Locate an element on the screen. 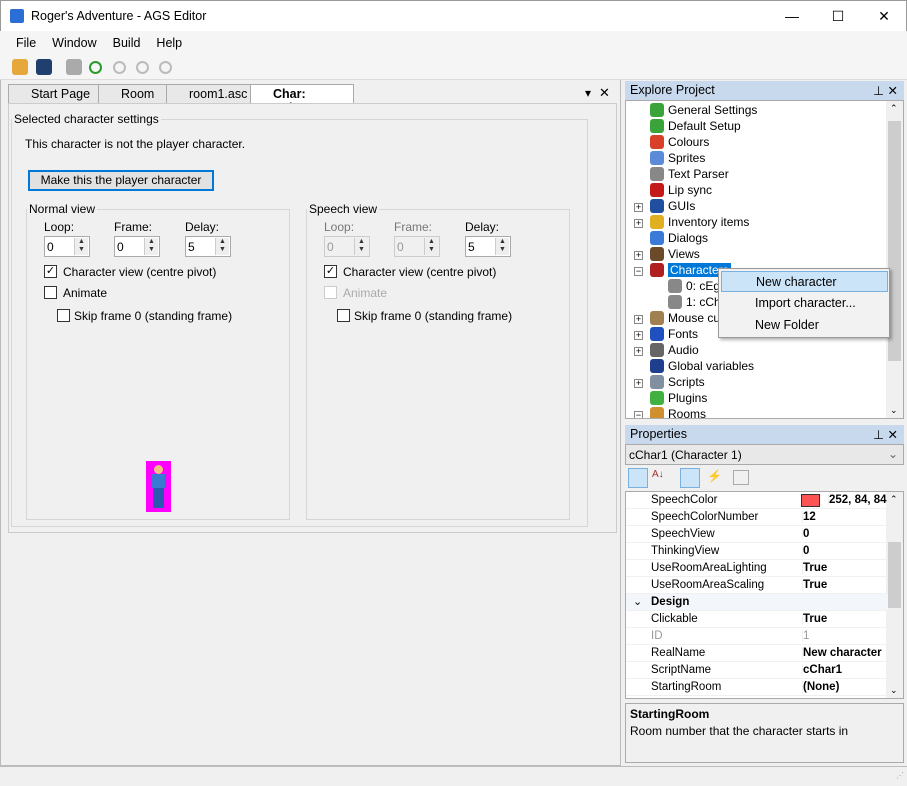  speech-skip-frame-checkbox is located at coordinates (343, 315).